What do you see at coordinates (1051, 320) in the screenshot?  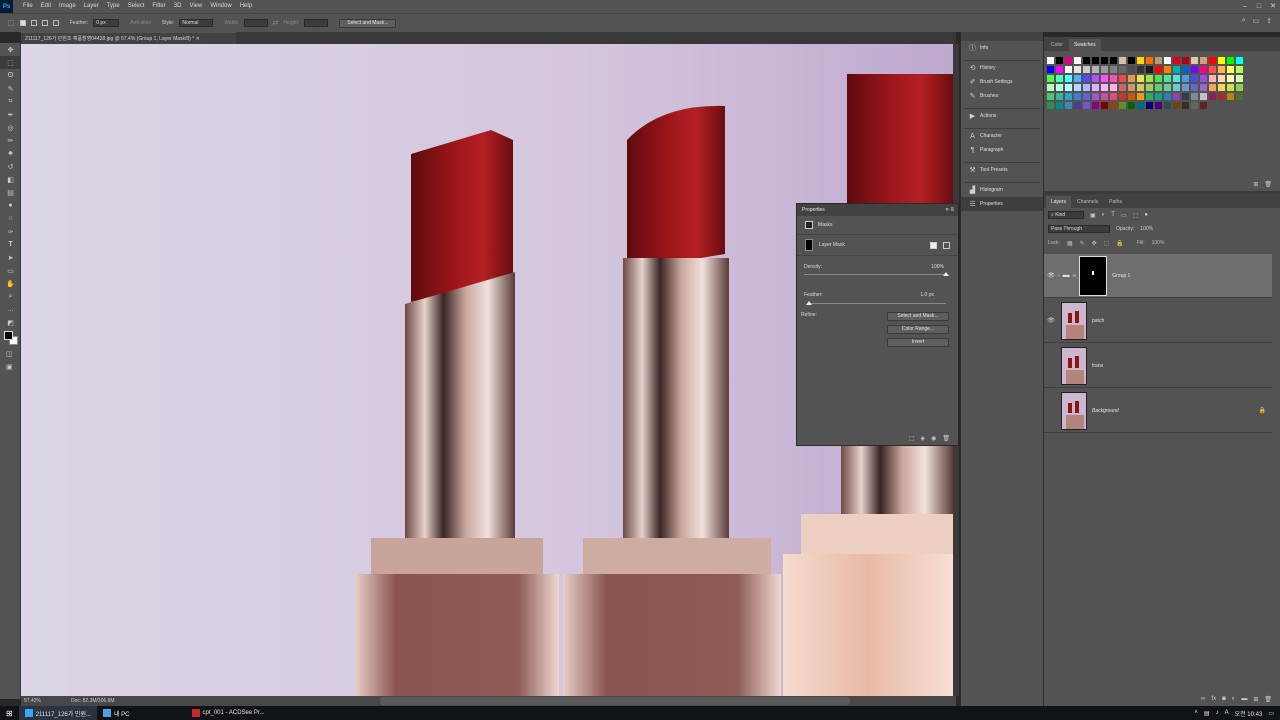 I see `visibility-eye-icon: 👁` at bounding box center [1051, 320].